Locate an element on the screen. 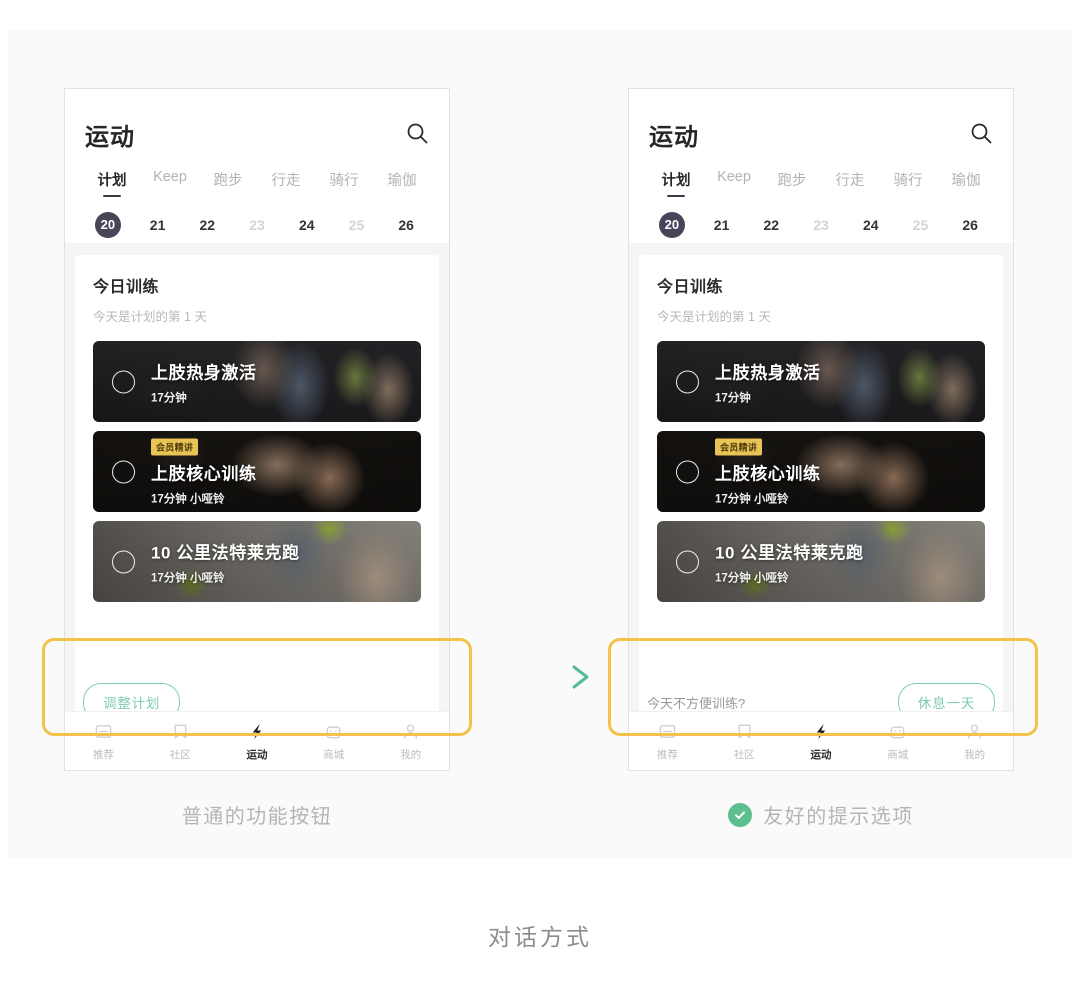 Image resolution: width=1080 pixels, height=998 pixels. caption-left: 普通的功能按钮 is located at coordinates (257, 814).